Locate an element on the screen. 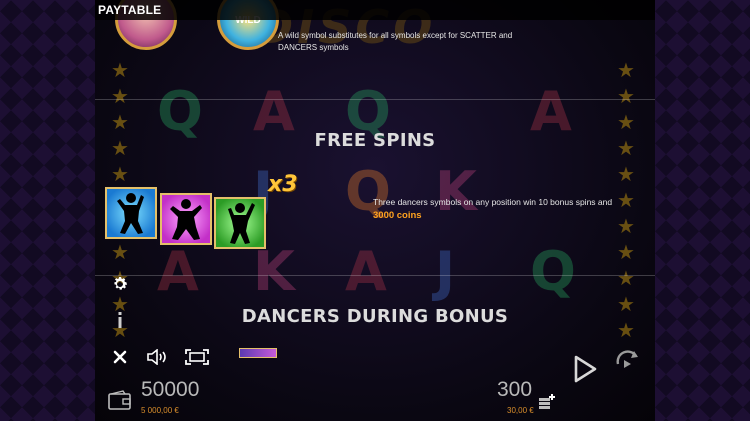 This screenshot has width=750, height=421. close-button is located at coordinates (120, 357).